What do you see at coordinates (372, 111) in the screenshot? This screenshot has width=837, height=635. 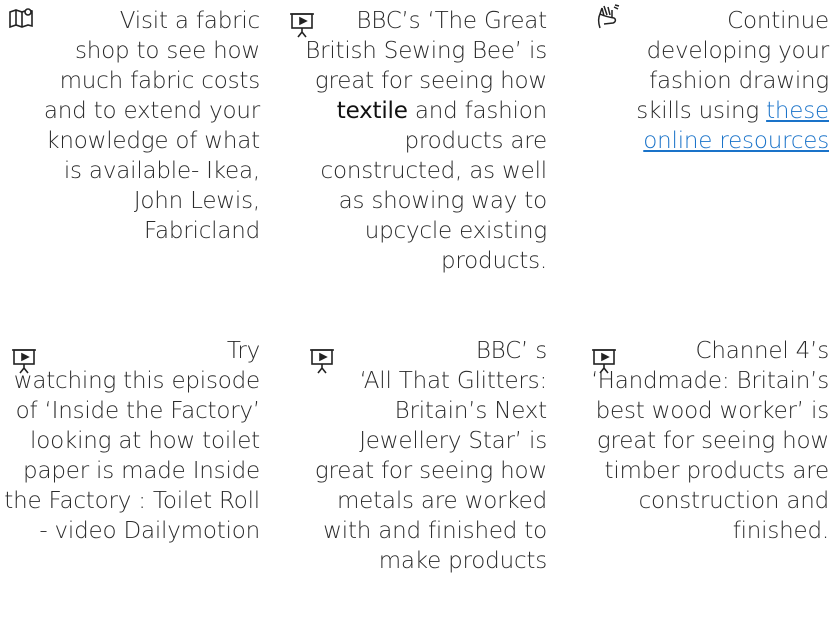 I see `textile-emphasis: textile` at bounding box center [372, 111].